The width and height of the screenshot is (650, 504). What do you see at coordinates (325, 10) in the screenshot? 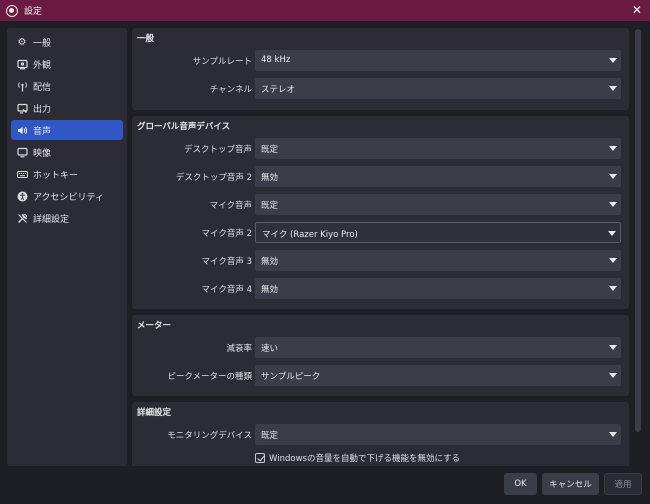
I see `title-bar: 設定 ✕` at bounding box center [325, 10].